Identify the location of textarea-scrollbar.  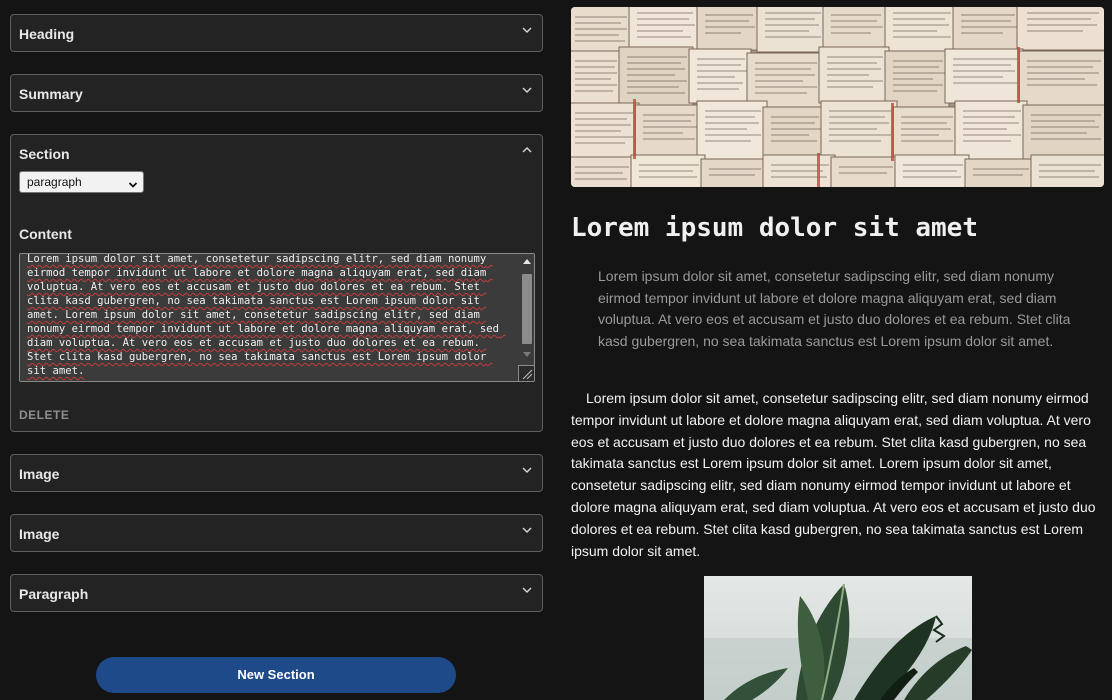
(527, 309).